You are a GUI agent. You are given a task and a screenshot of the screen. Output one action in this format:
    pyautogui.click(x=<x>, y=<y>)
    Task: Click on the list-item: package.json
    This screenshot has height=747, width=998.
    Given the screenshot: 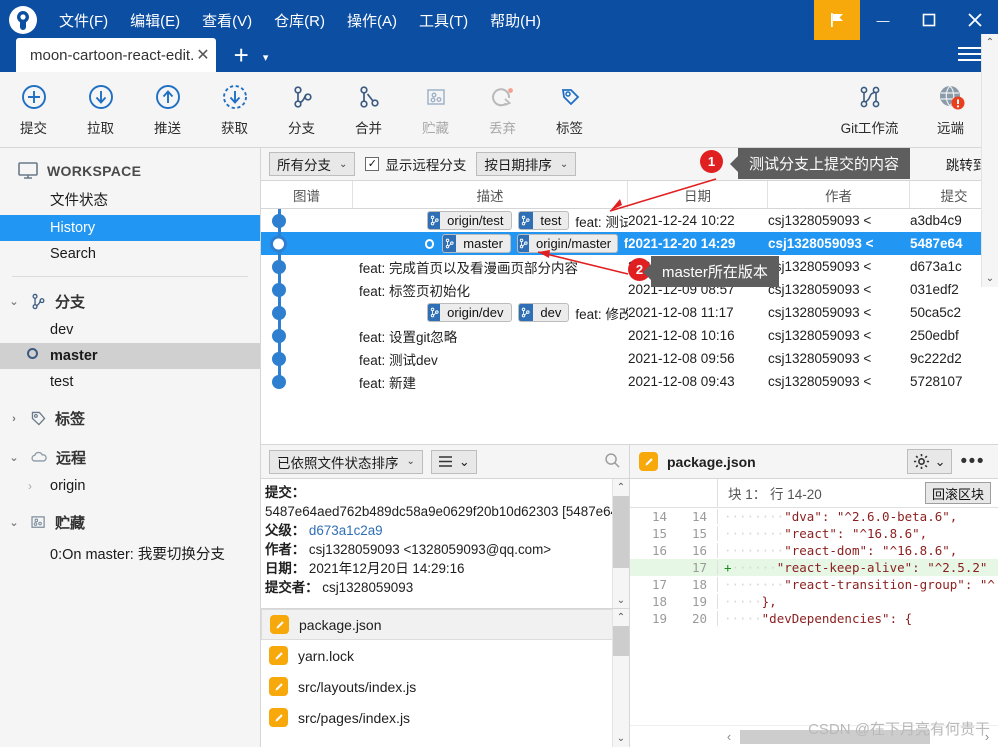 What is the action you would take?
    pyautogui.click(x=445, y=624)
    